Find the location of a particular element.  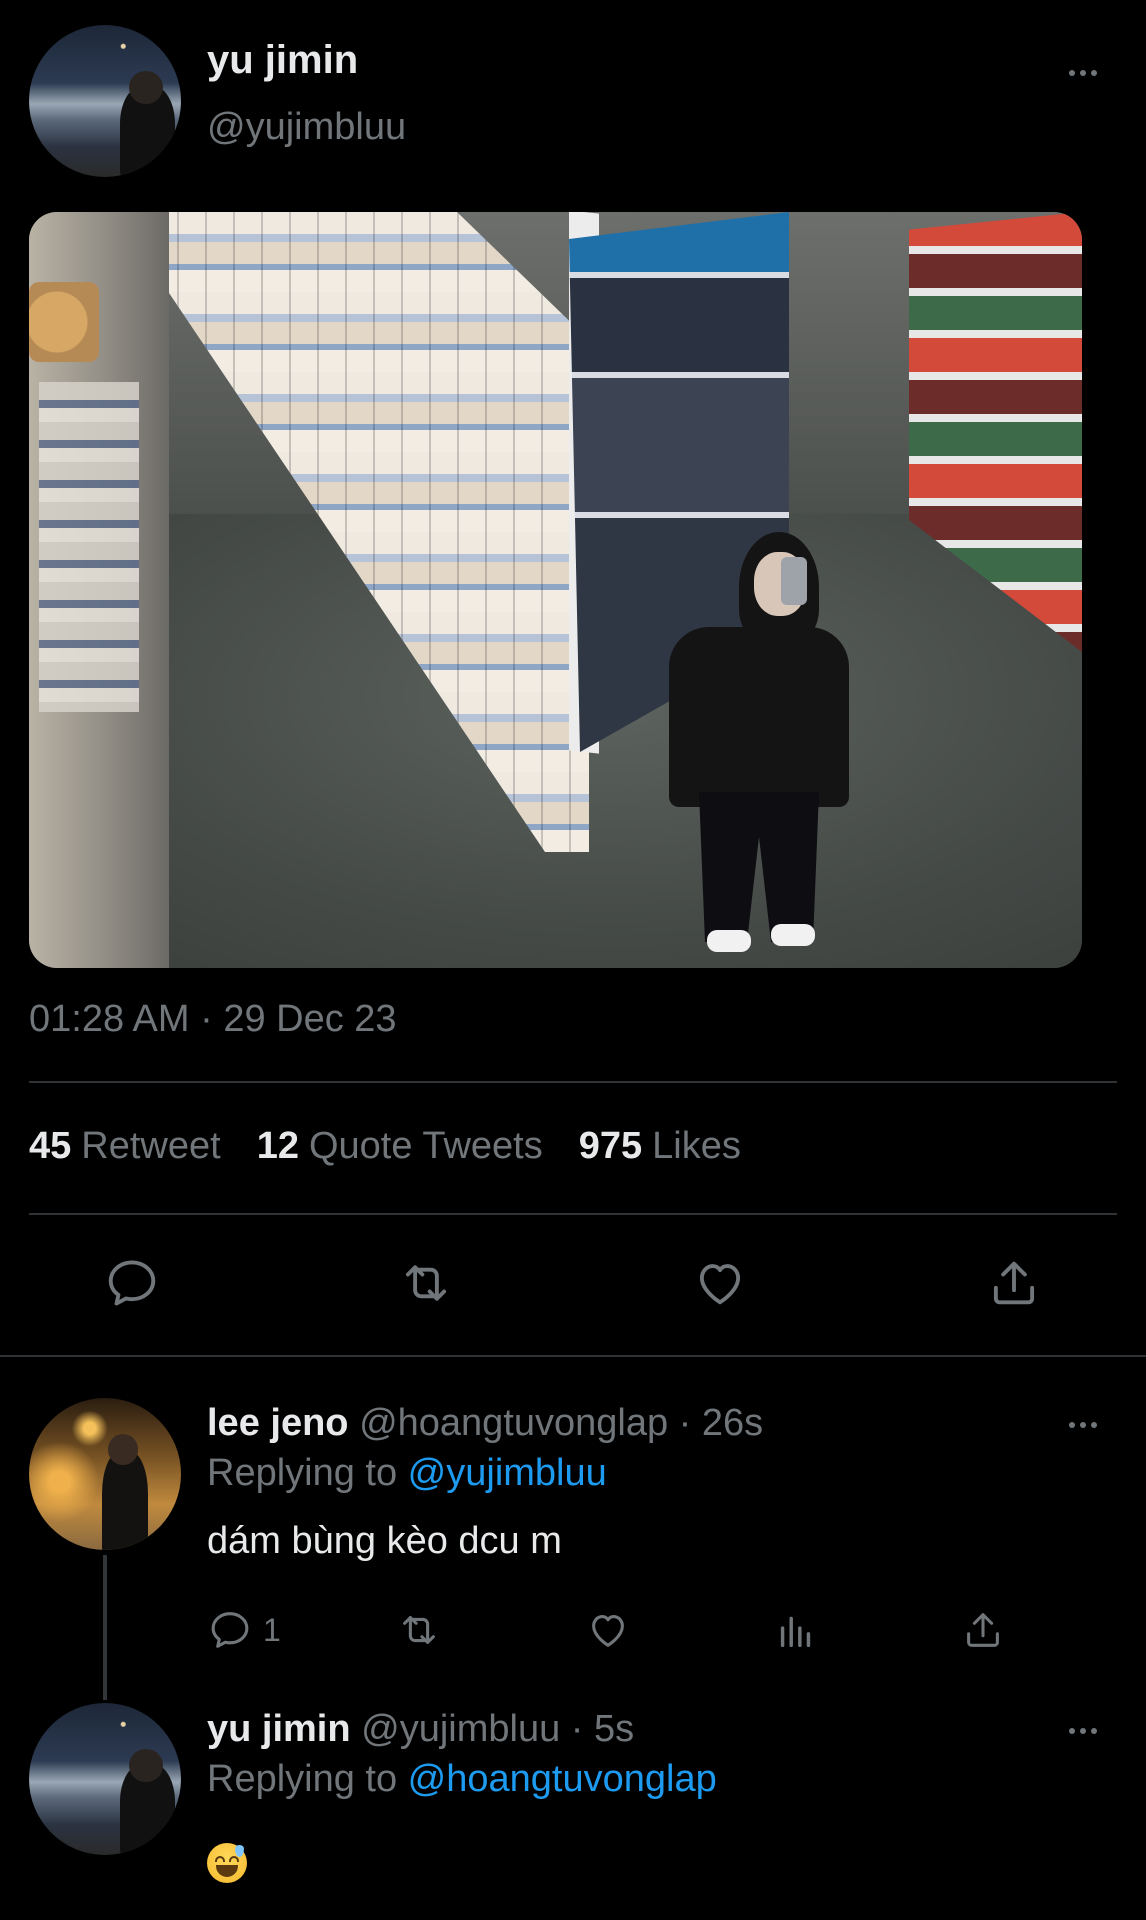

views-button is located at coordinates (796, 1630).